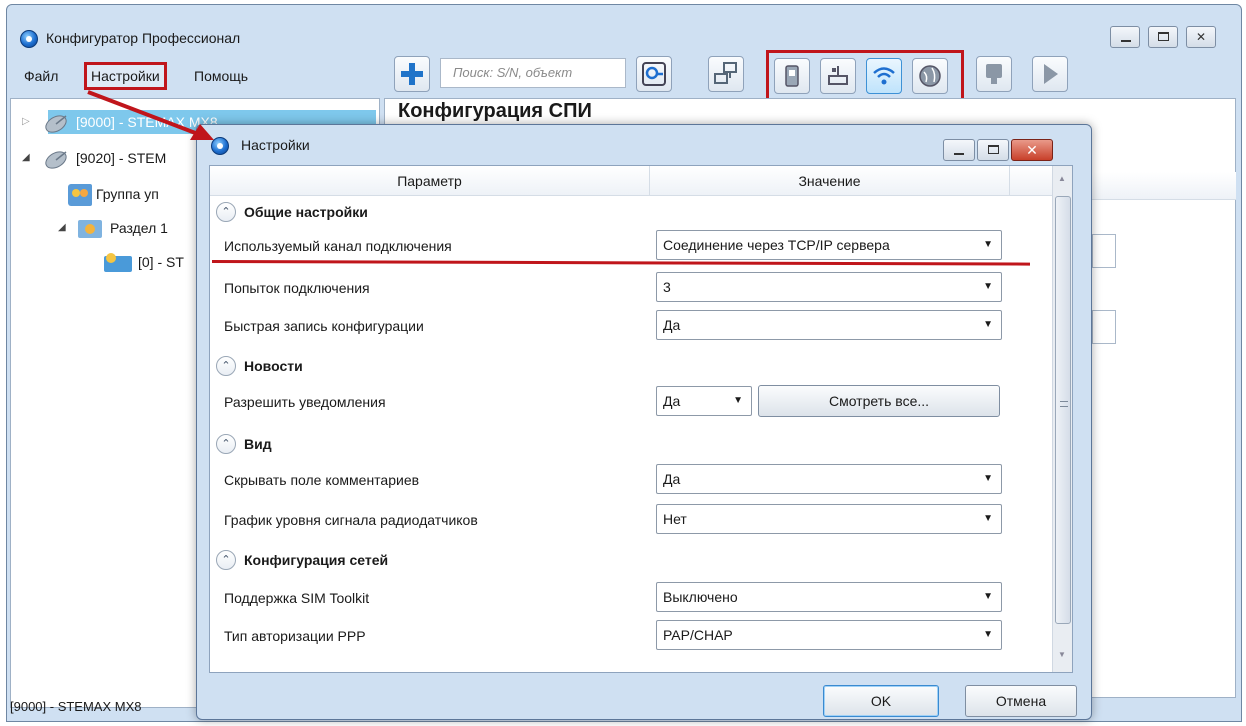 This screenshot has width=1246, height=726. I want to click on network-button, so click(726, 74).